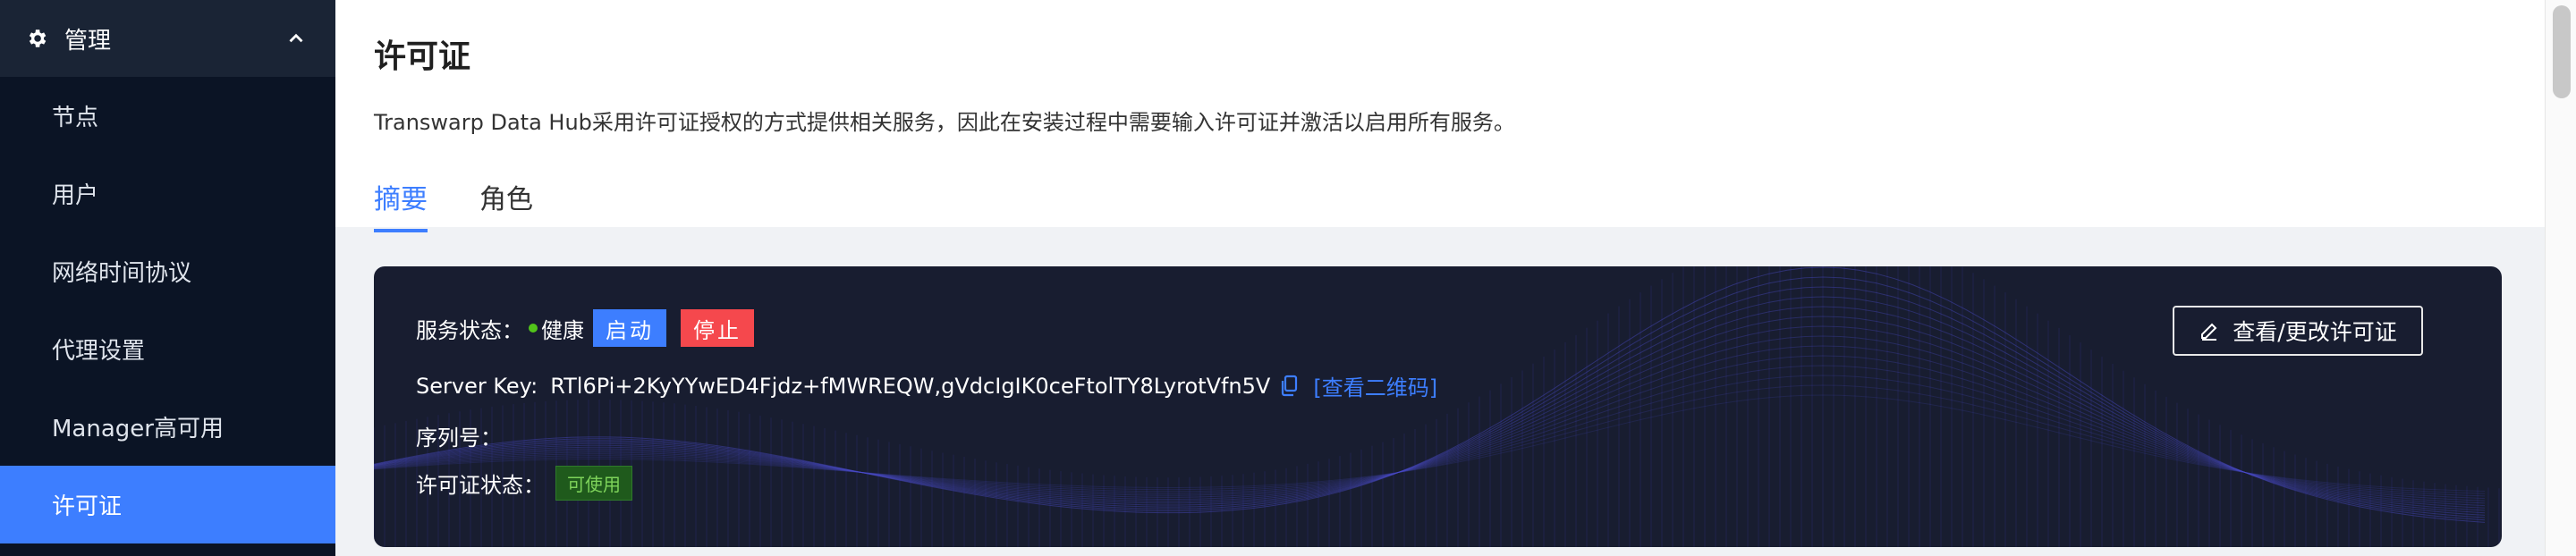 The width and height of the screenshot is (2576, 556). Describe the element at coordinates (167, 116) in the screenshot. I see `sidebar-item-nodes: 节点` at that location.